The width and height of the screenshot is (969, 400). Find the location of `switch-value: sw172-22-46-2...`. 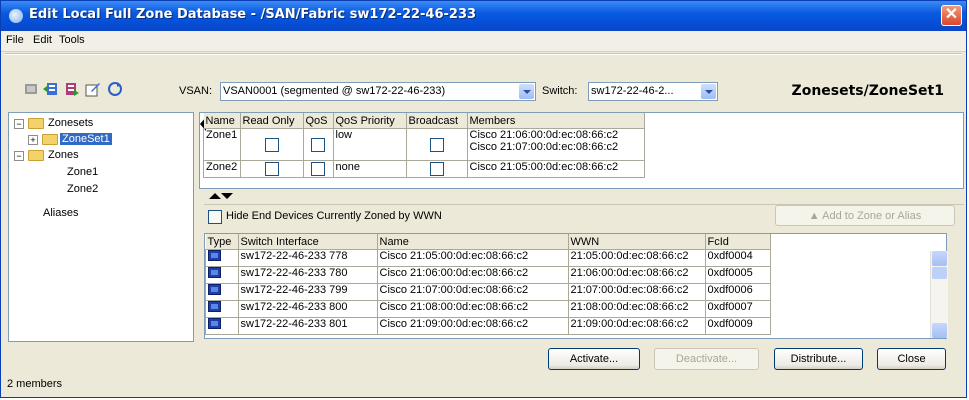

switch-value: sw172-22-46-2... is located at coordinates (632, 91).